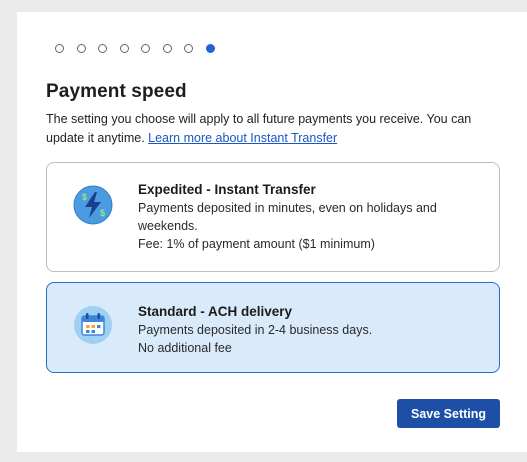 This screenshot has height=462, width=527. Describe the element at coordinates (215, 311) in the screenshot. I see `option-title: Standard - ACH delivery` at that location.